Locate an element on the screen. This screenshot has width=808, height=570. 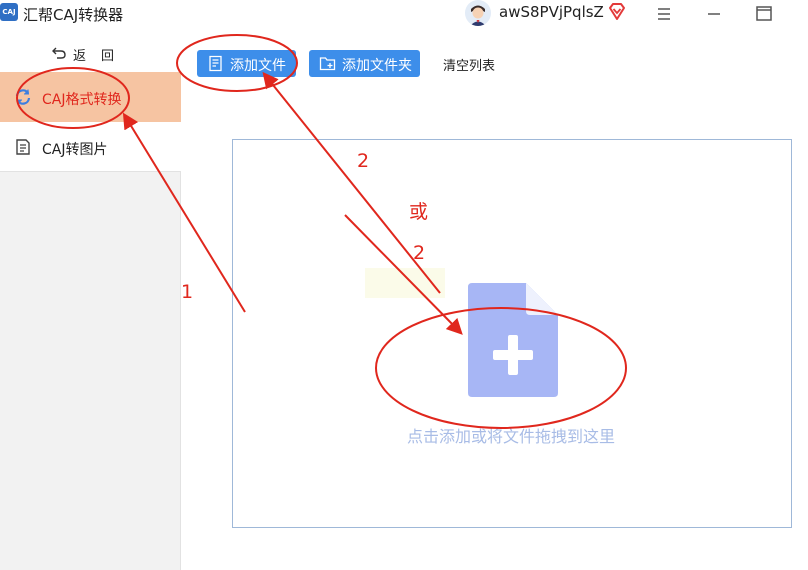
annotation-step-1: 1 is located at coordinates (187, 292).